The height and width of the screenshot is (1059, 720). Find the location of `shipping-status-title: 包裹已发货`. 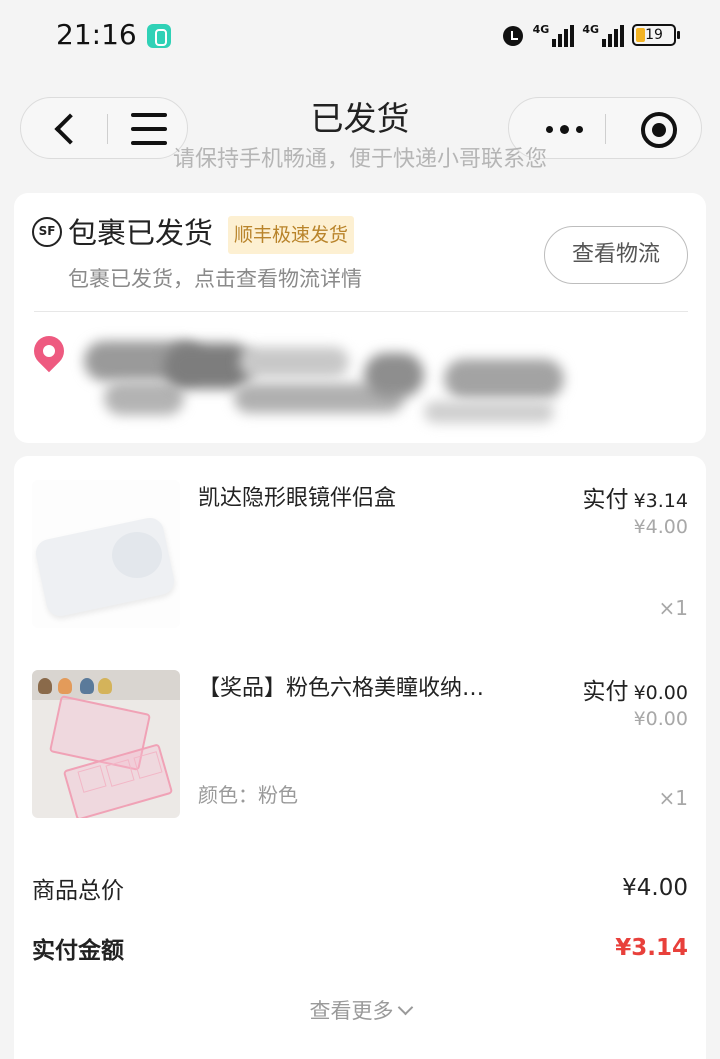

shipping-status-title: 包裹已发货 is located at coordinates (141, 233).